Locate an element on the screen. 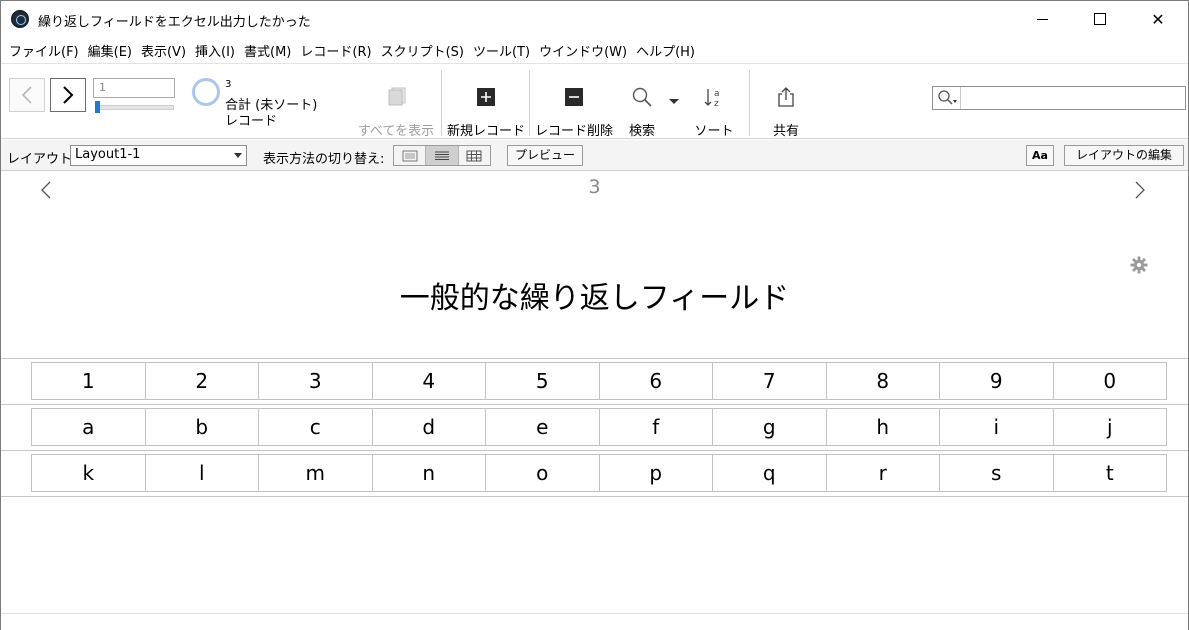 This screenshot has height=630, width=1189. repeating-field-band: 1 2 3 4 5 6 7 8 9 0 is located at coordinates (594, 381).